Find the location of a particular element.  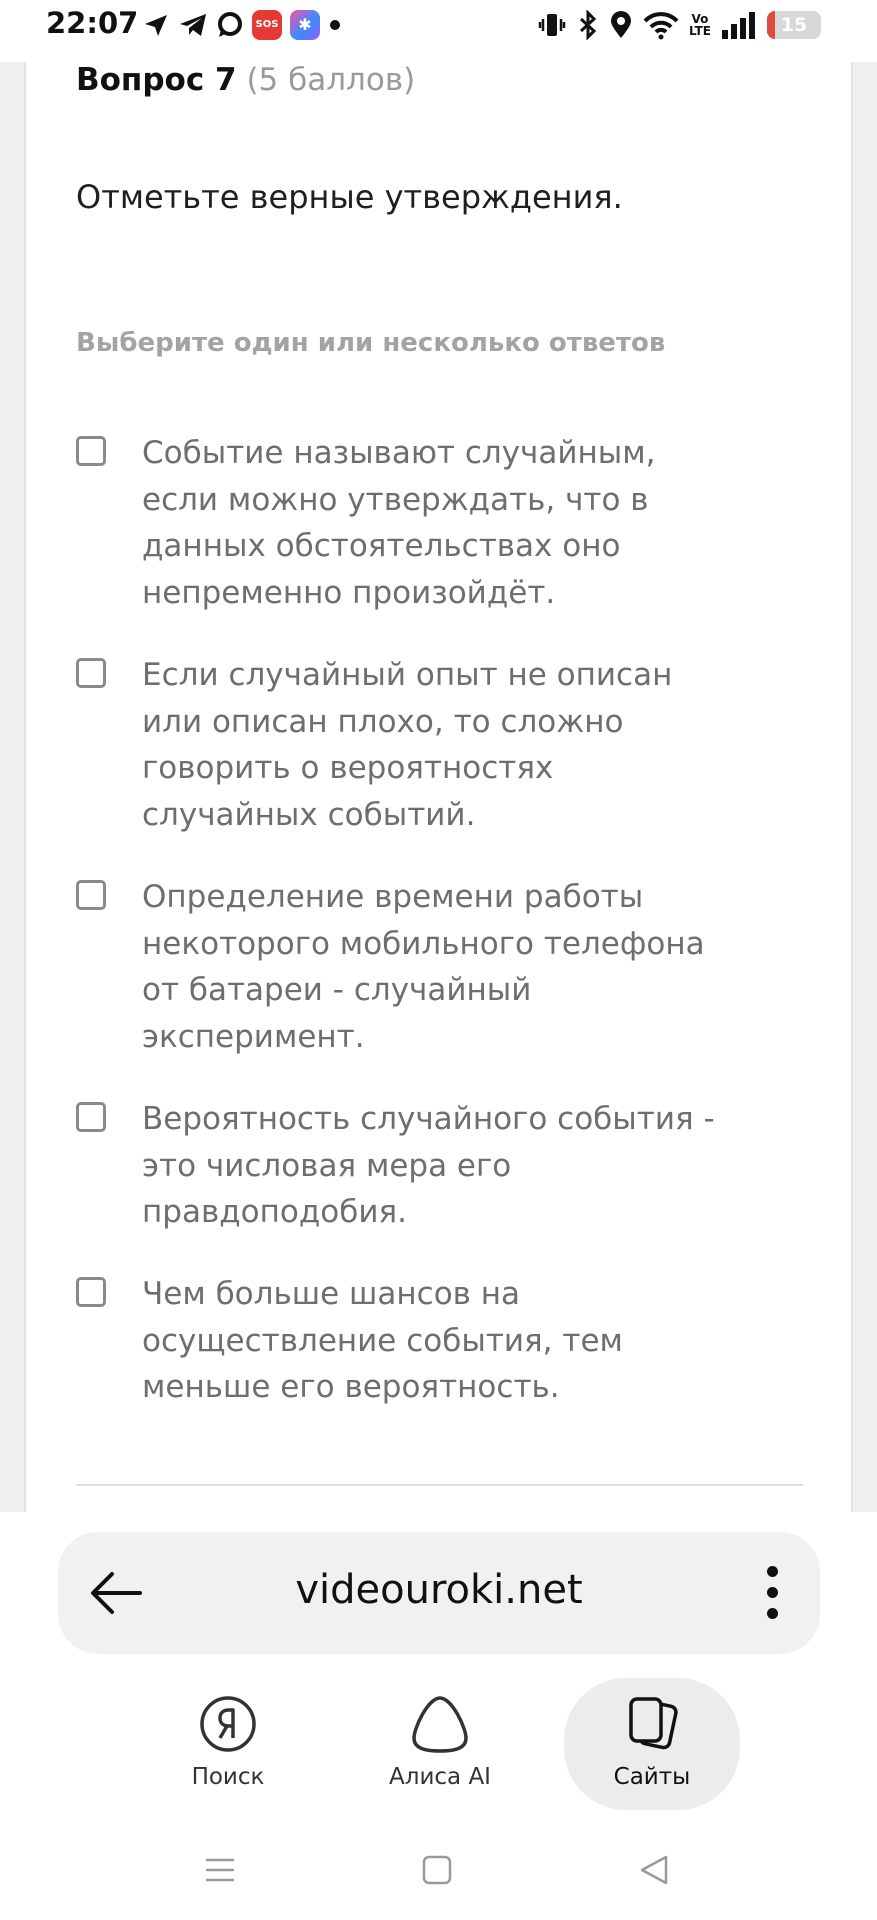

status-system-icons: Vo LTE 15 is located at coordinates (679, 25).